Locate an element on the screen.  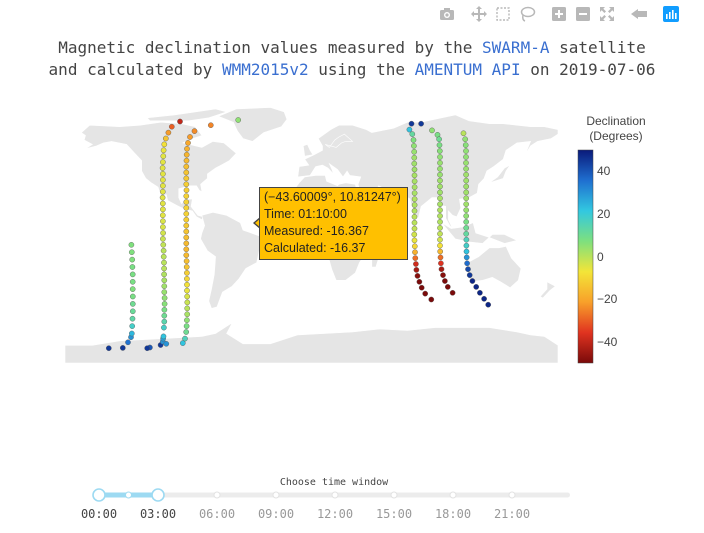
slider-tick-label: 06:00 is located at coordinates (217, 514).